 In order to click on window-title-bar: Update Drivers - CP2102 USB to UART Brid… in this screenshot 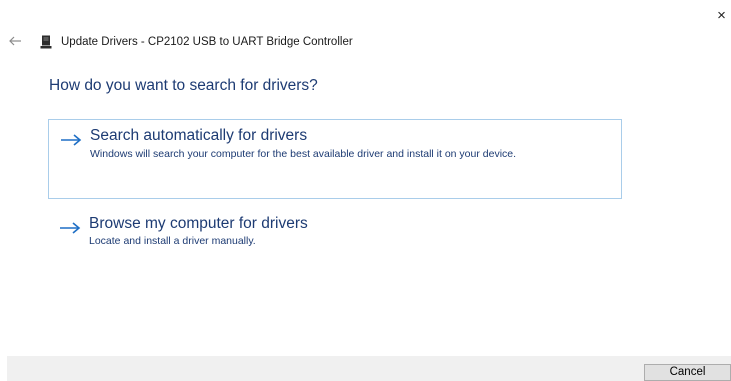, I will do `click(196, 42)`.